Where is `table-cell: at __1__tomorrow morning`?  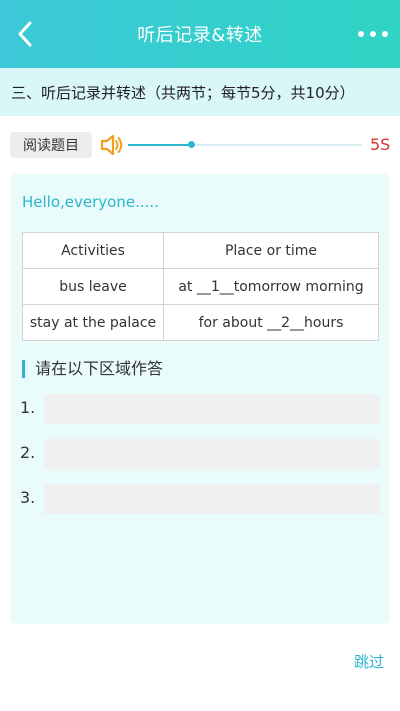
table-cell: at __1__tomorrow morning is located at coordinates (271, 286).